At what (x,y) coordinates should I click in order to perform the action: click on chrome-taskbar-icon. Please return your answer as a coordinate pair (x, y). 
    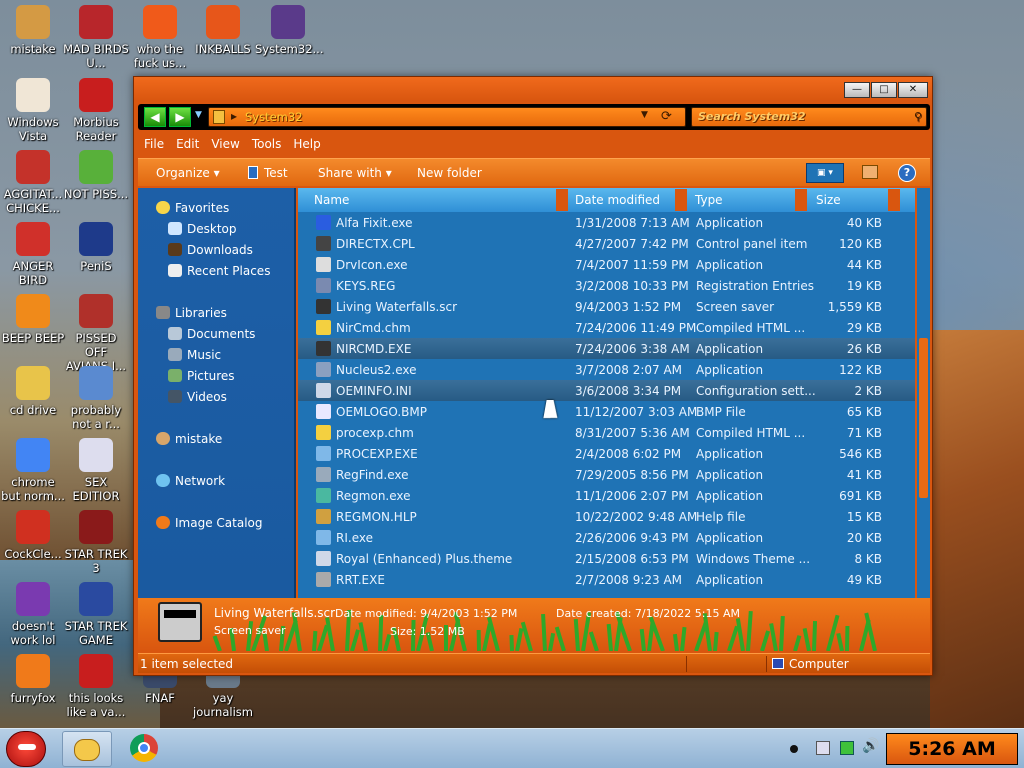
    Looking at the image, I should click on (144, 748).